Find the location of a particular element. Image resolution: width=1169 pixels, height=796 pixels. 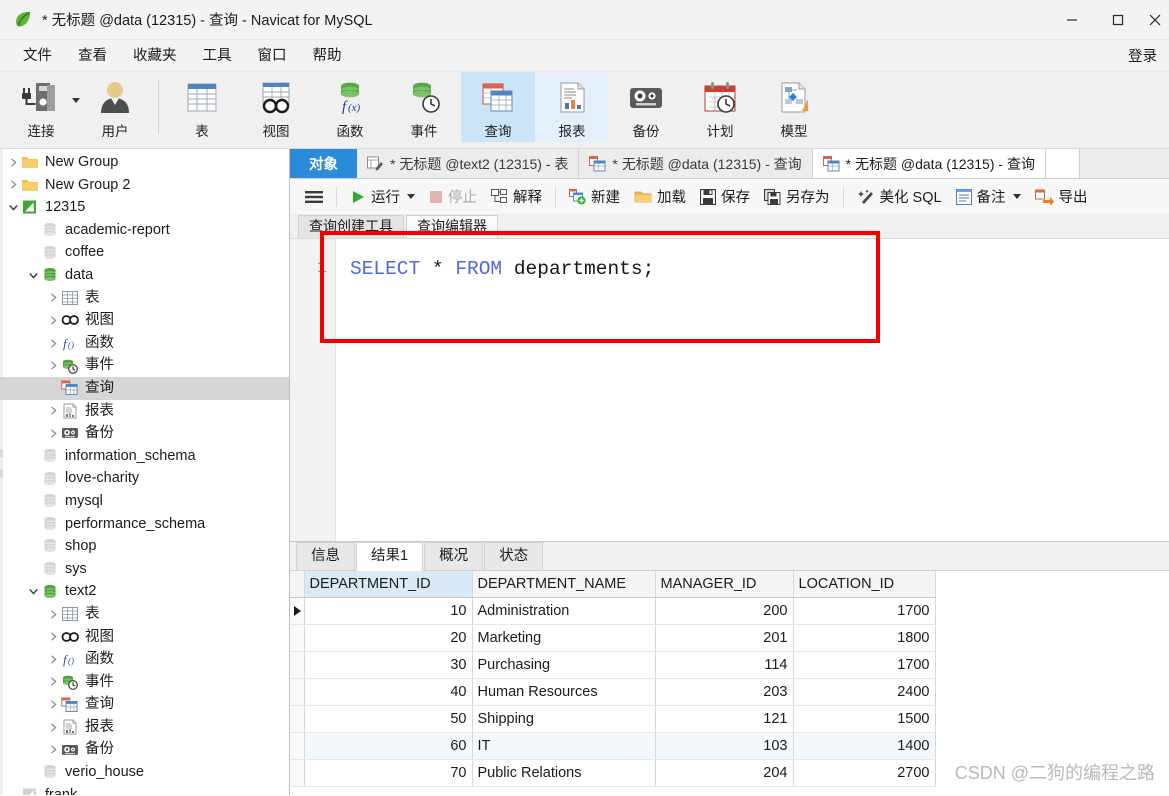

grid-cell: 201 is located at coordinates (724, 638).